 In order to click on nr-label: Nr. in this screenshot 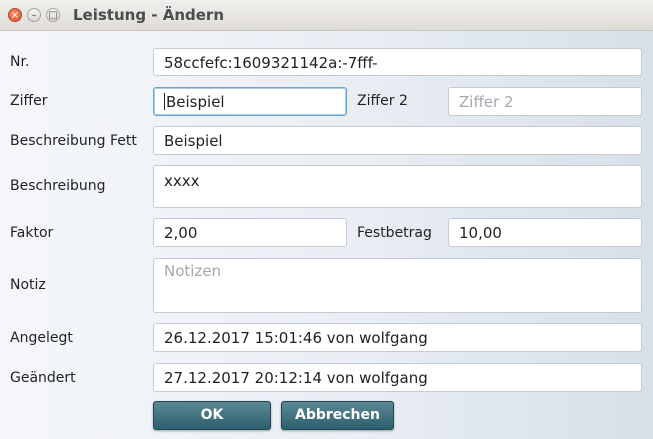, I will do `click(20, 62)`.